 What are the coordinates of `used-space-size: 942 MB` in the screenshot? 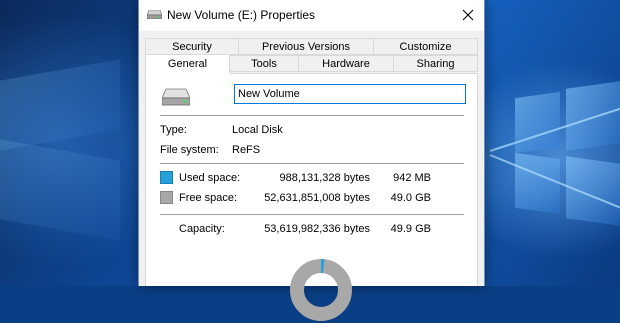 It's located at (412, 178).